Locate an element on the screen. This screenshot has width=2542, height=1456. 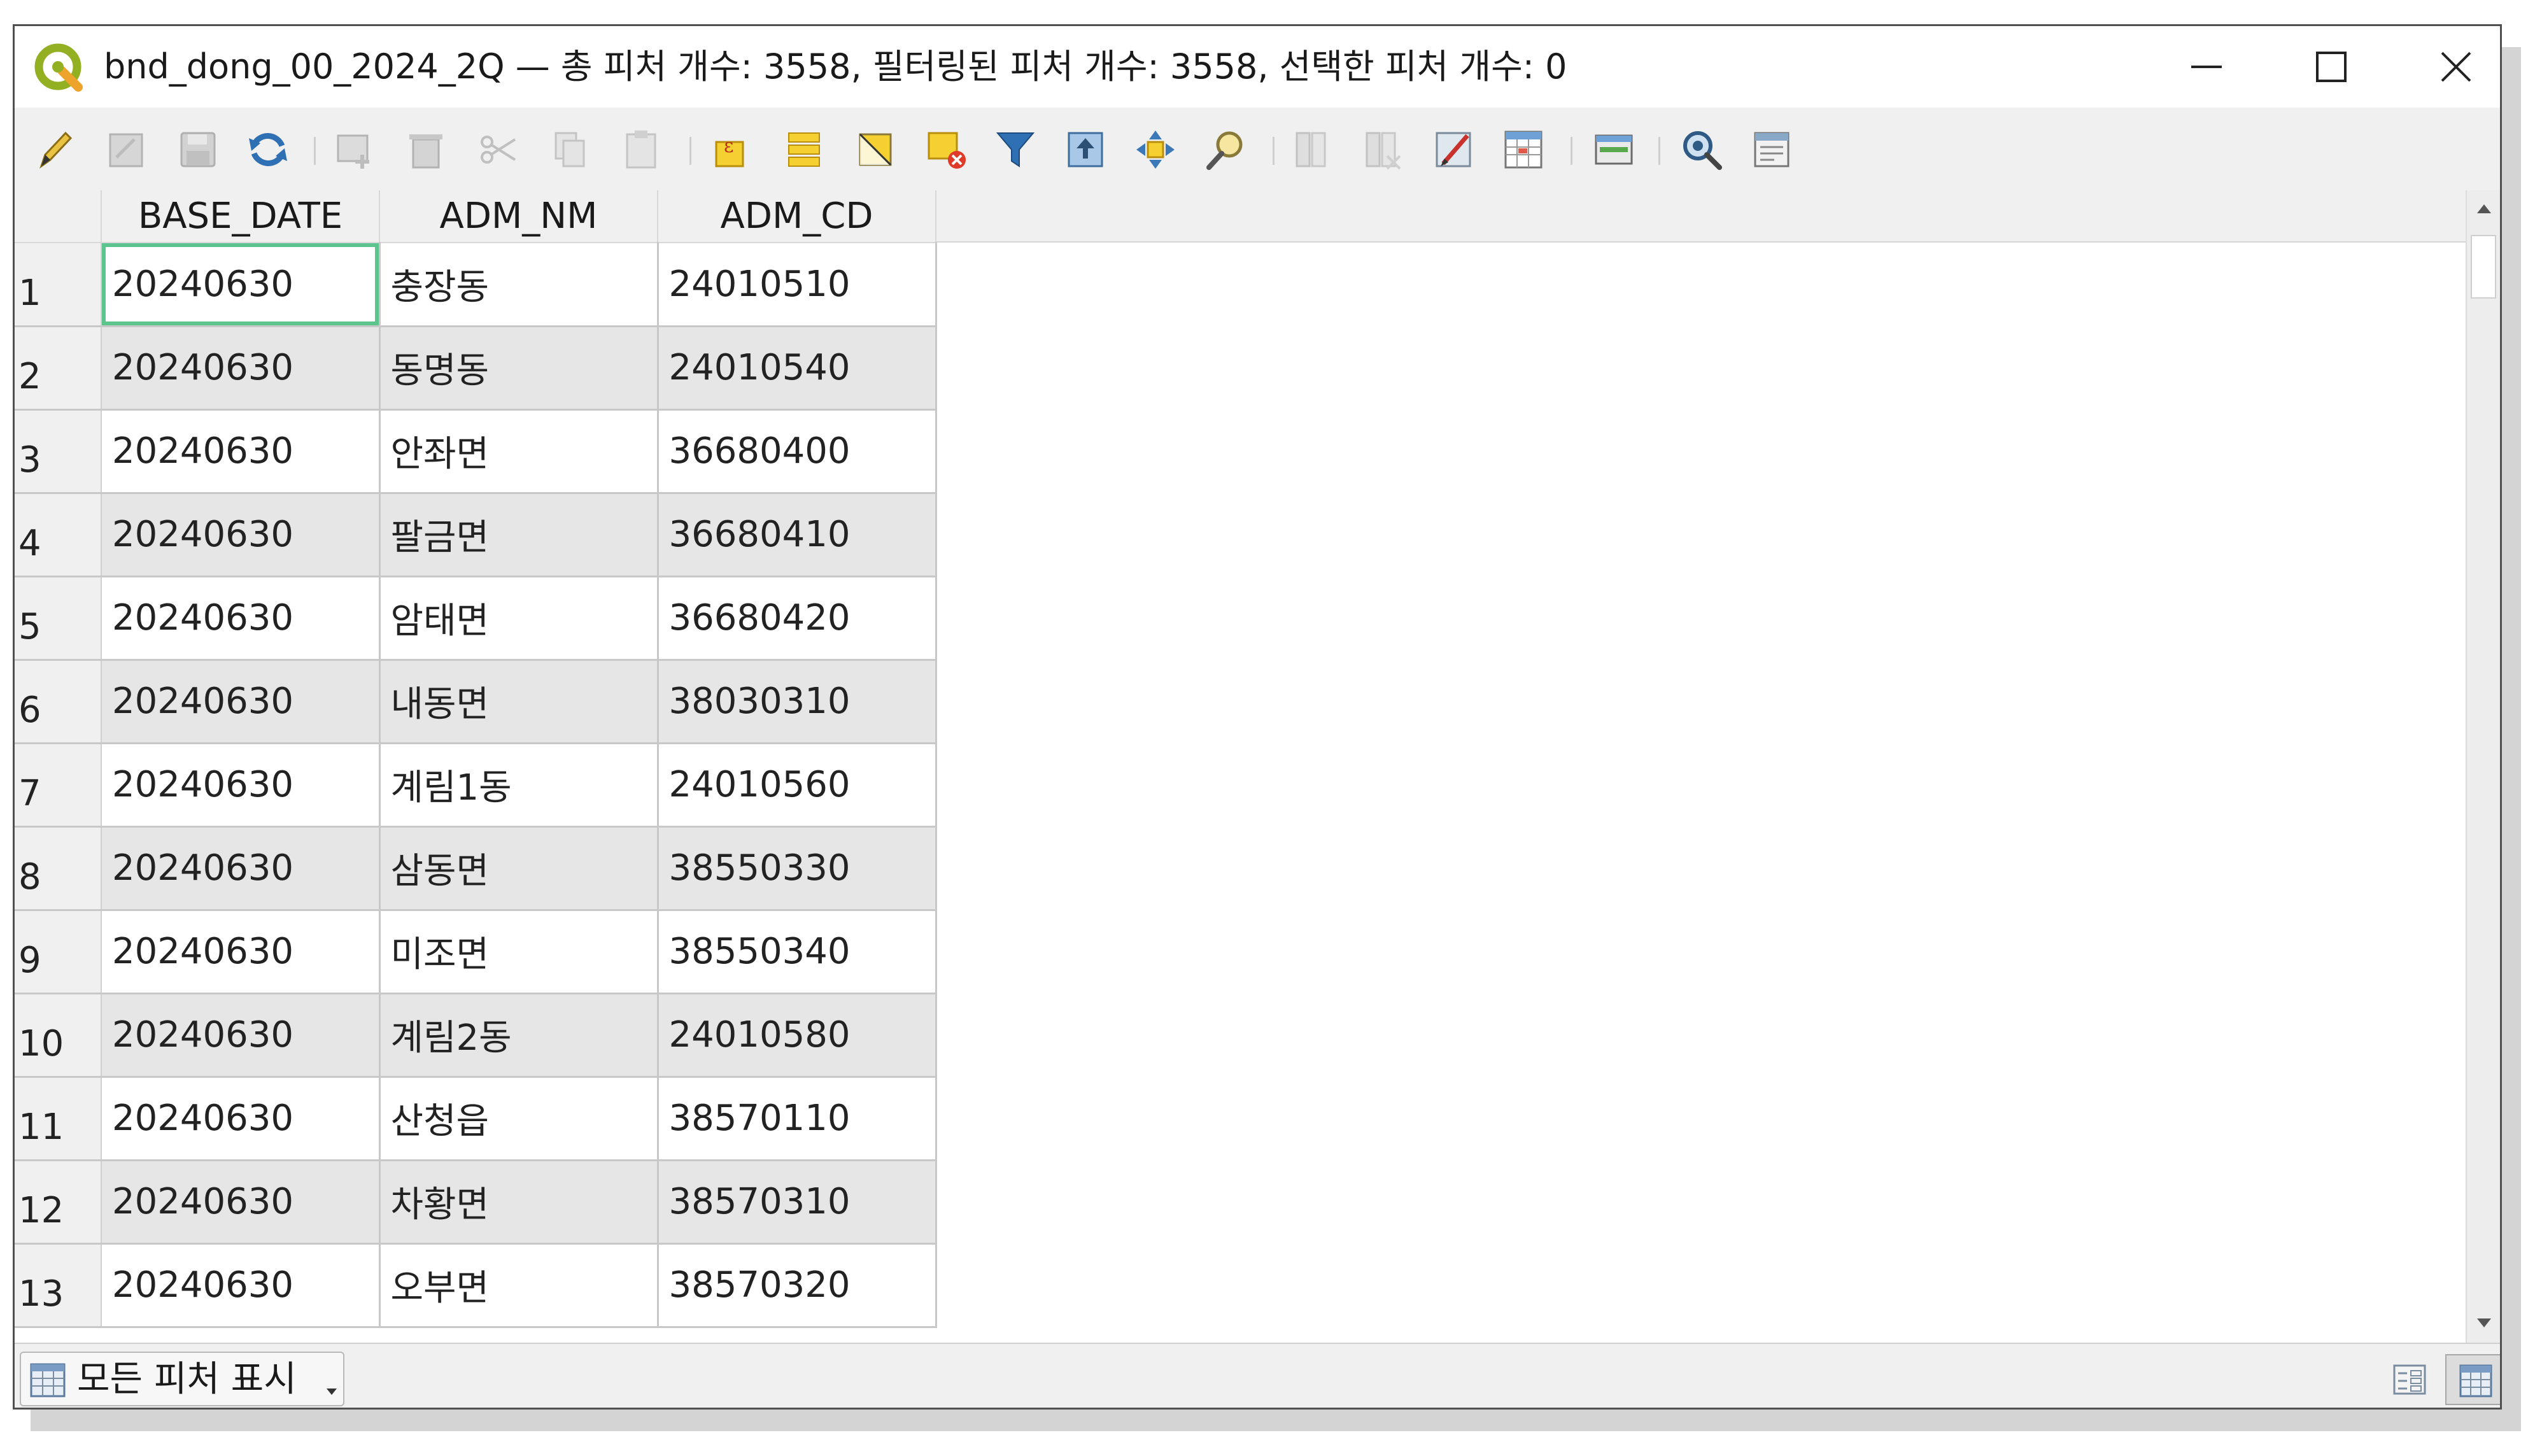
table-row: 1 20240630 충장동 24010510 is located at coordinates (476, 285).